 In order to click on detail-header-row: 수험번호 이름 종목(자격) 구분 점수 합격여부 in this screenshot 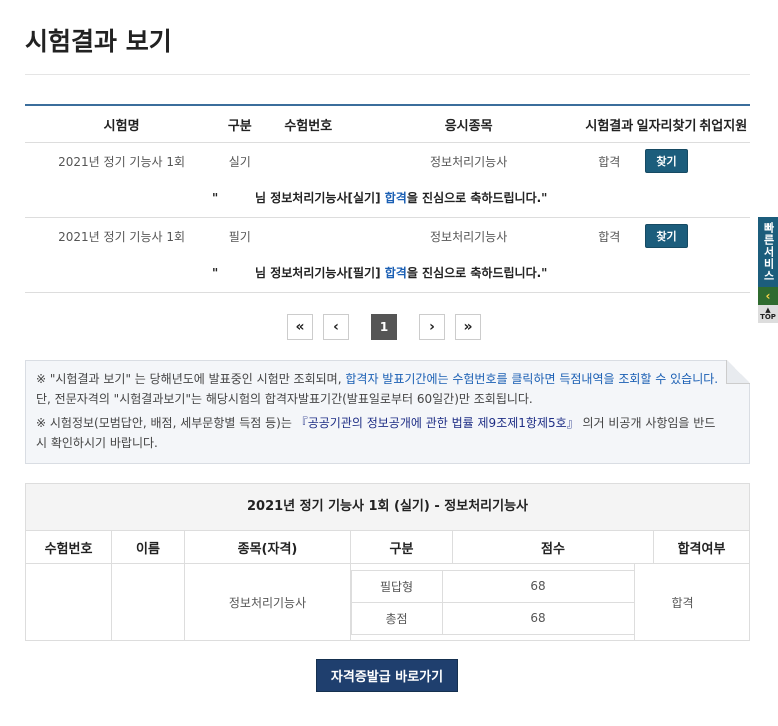, I will do `click(387, 547)`.